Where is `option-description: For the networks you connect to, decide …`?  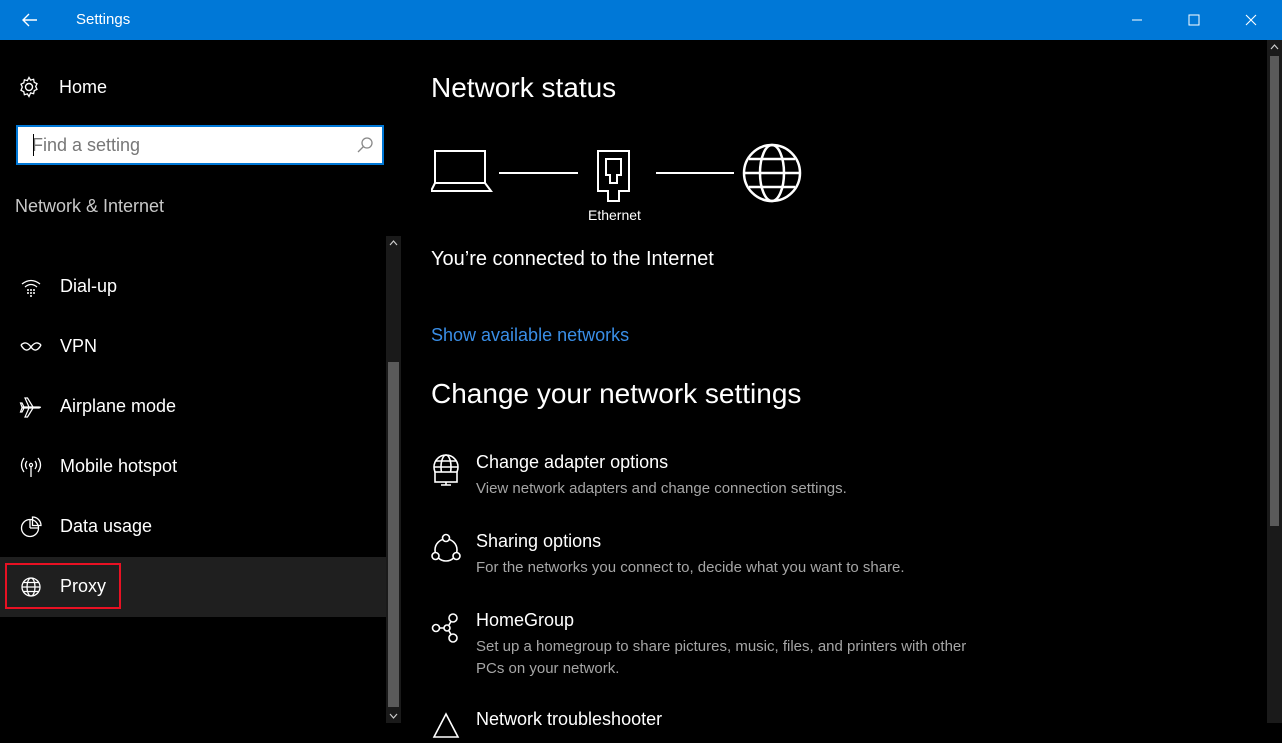 option-description: For the networks you connect to, decide … is located at coordinates (690, 567).